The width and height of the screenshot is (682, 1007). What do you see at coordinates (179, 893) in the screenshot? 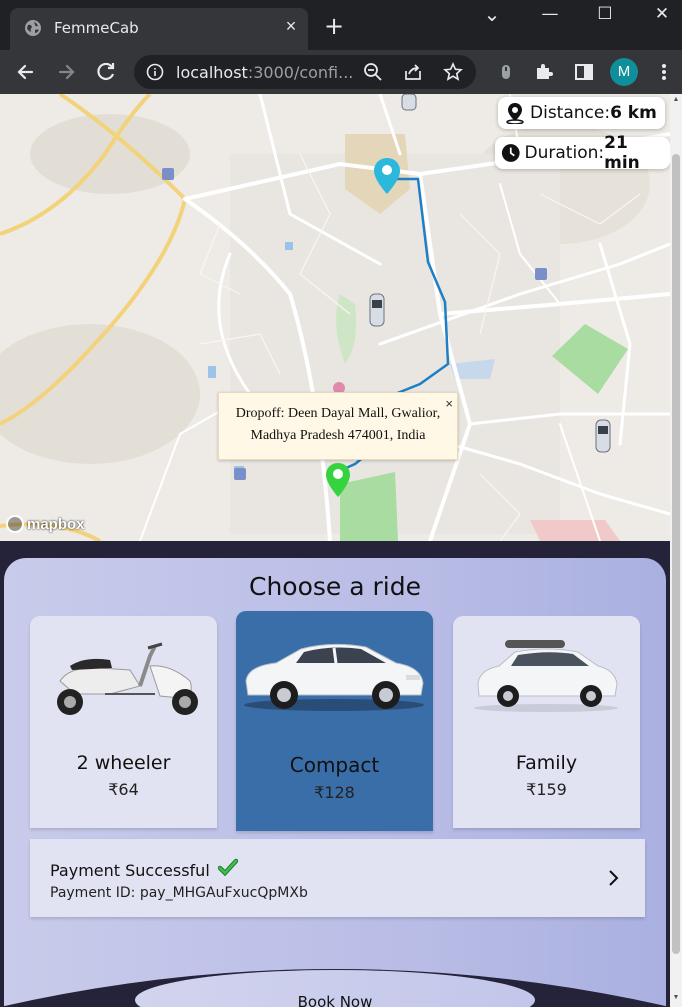
I see `payment-id: Payment ID: pay_MHGAuFxucQpMXb` at bounding box center [179, 893].